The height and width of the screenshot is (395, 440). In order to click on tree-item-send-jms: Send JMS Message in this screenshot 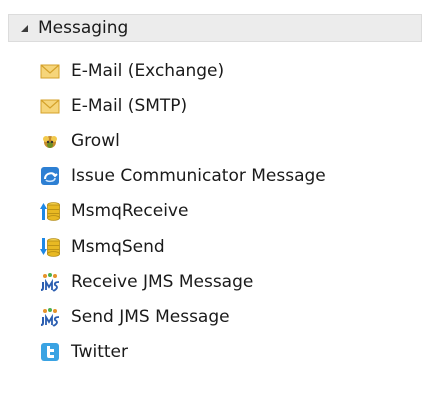, I will do `click(220, 316)`.